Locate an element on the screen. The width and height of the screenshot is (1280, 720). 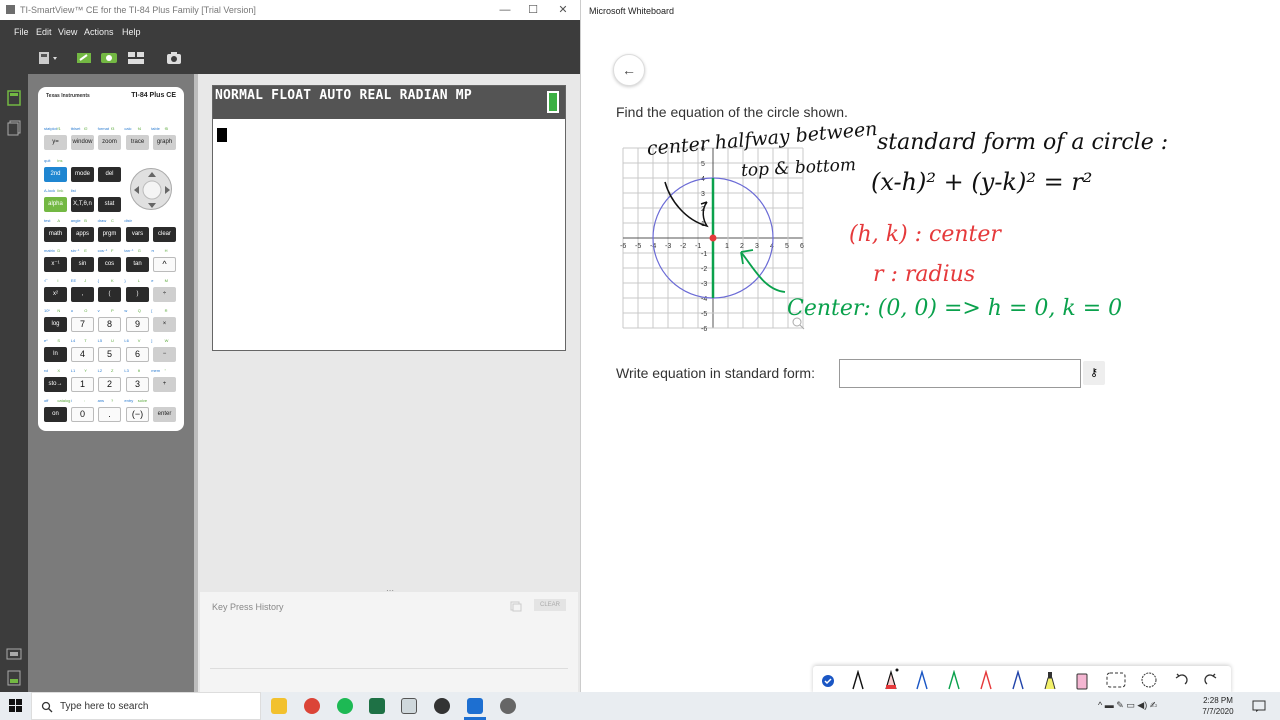
calc-key: tan is located at coordinates (137, 264).